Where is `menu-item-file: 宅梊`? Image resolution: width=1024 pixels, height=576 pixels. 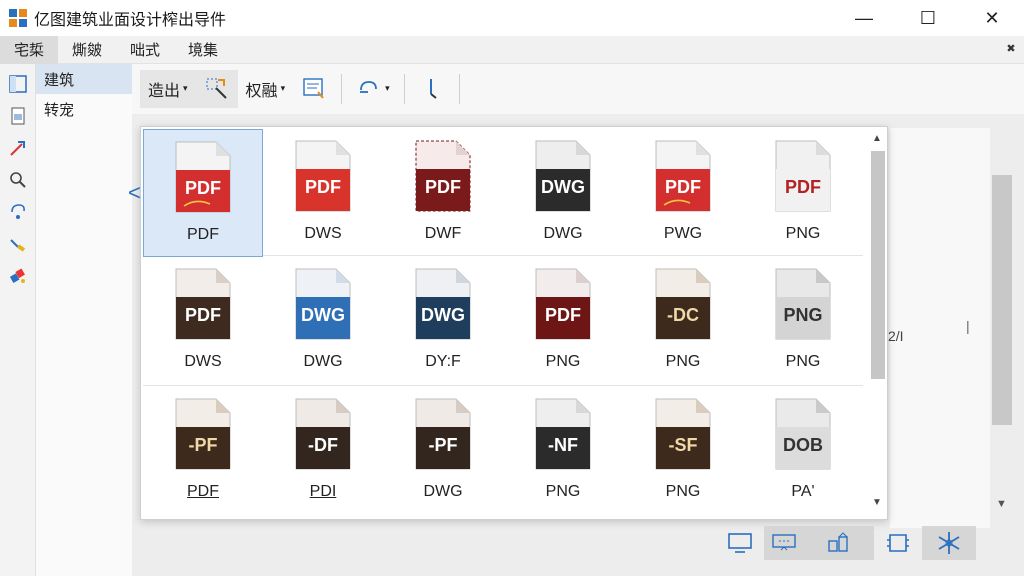 menu-item-file: 宅梊 is located at coordinates (29, 49).